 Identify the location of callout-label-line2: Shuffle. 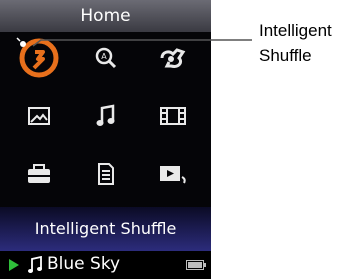
(285, 55).